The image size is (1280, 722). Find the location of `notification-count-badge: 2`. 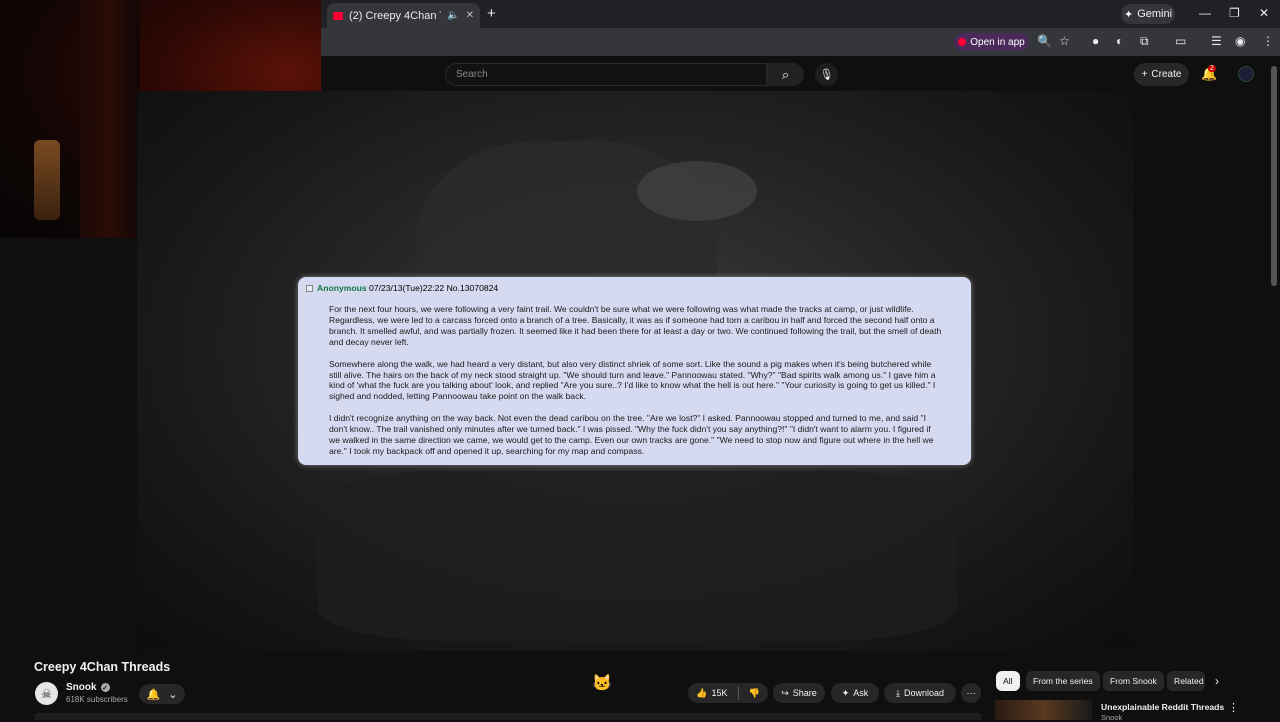

notification-count-badge: 2 is located at coordinates (1212, 68).